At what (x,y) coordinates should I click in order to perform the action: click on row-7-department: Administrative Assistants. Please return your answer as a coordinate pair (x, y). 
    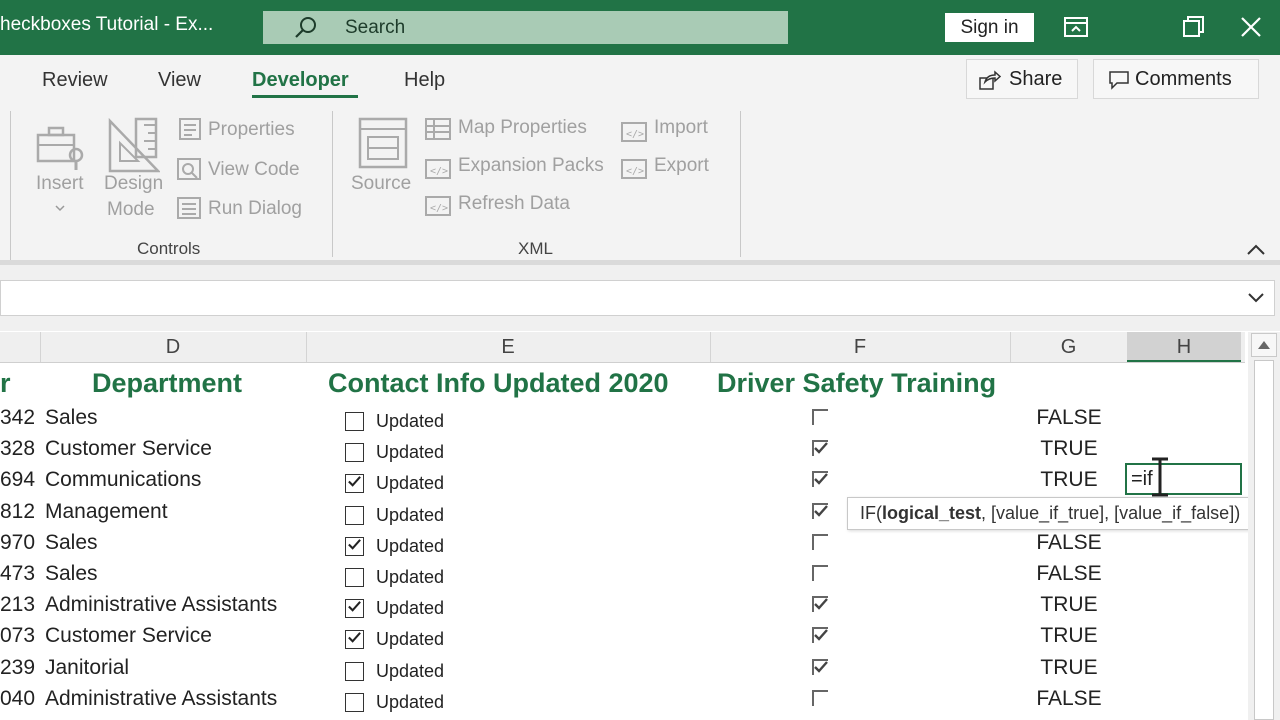
    Looking at the image, I should click on (161, 605).